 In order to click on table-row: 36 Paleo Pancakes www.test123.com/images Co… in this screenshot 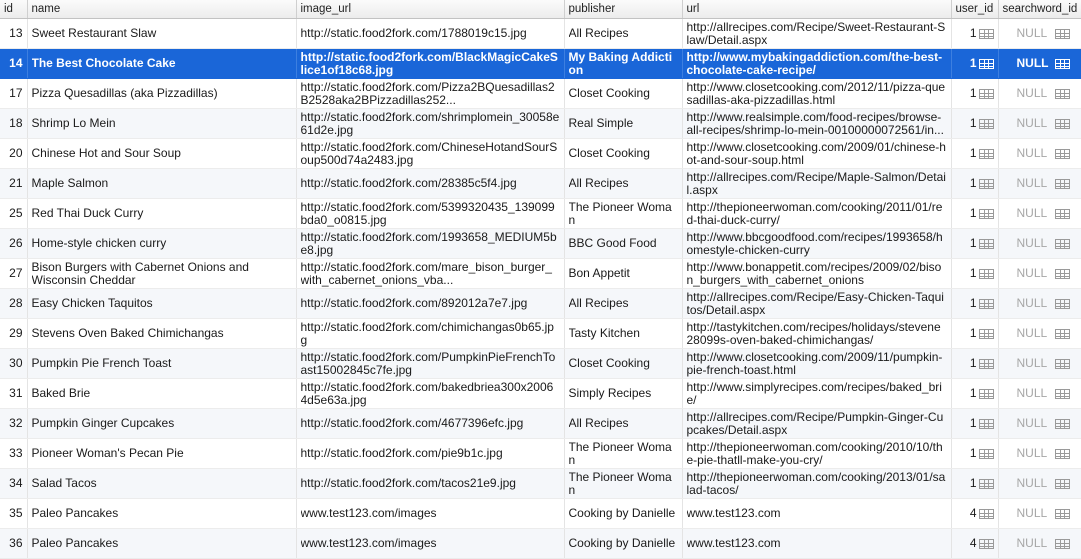, I will do `click(540, 543)`.